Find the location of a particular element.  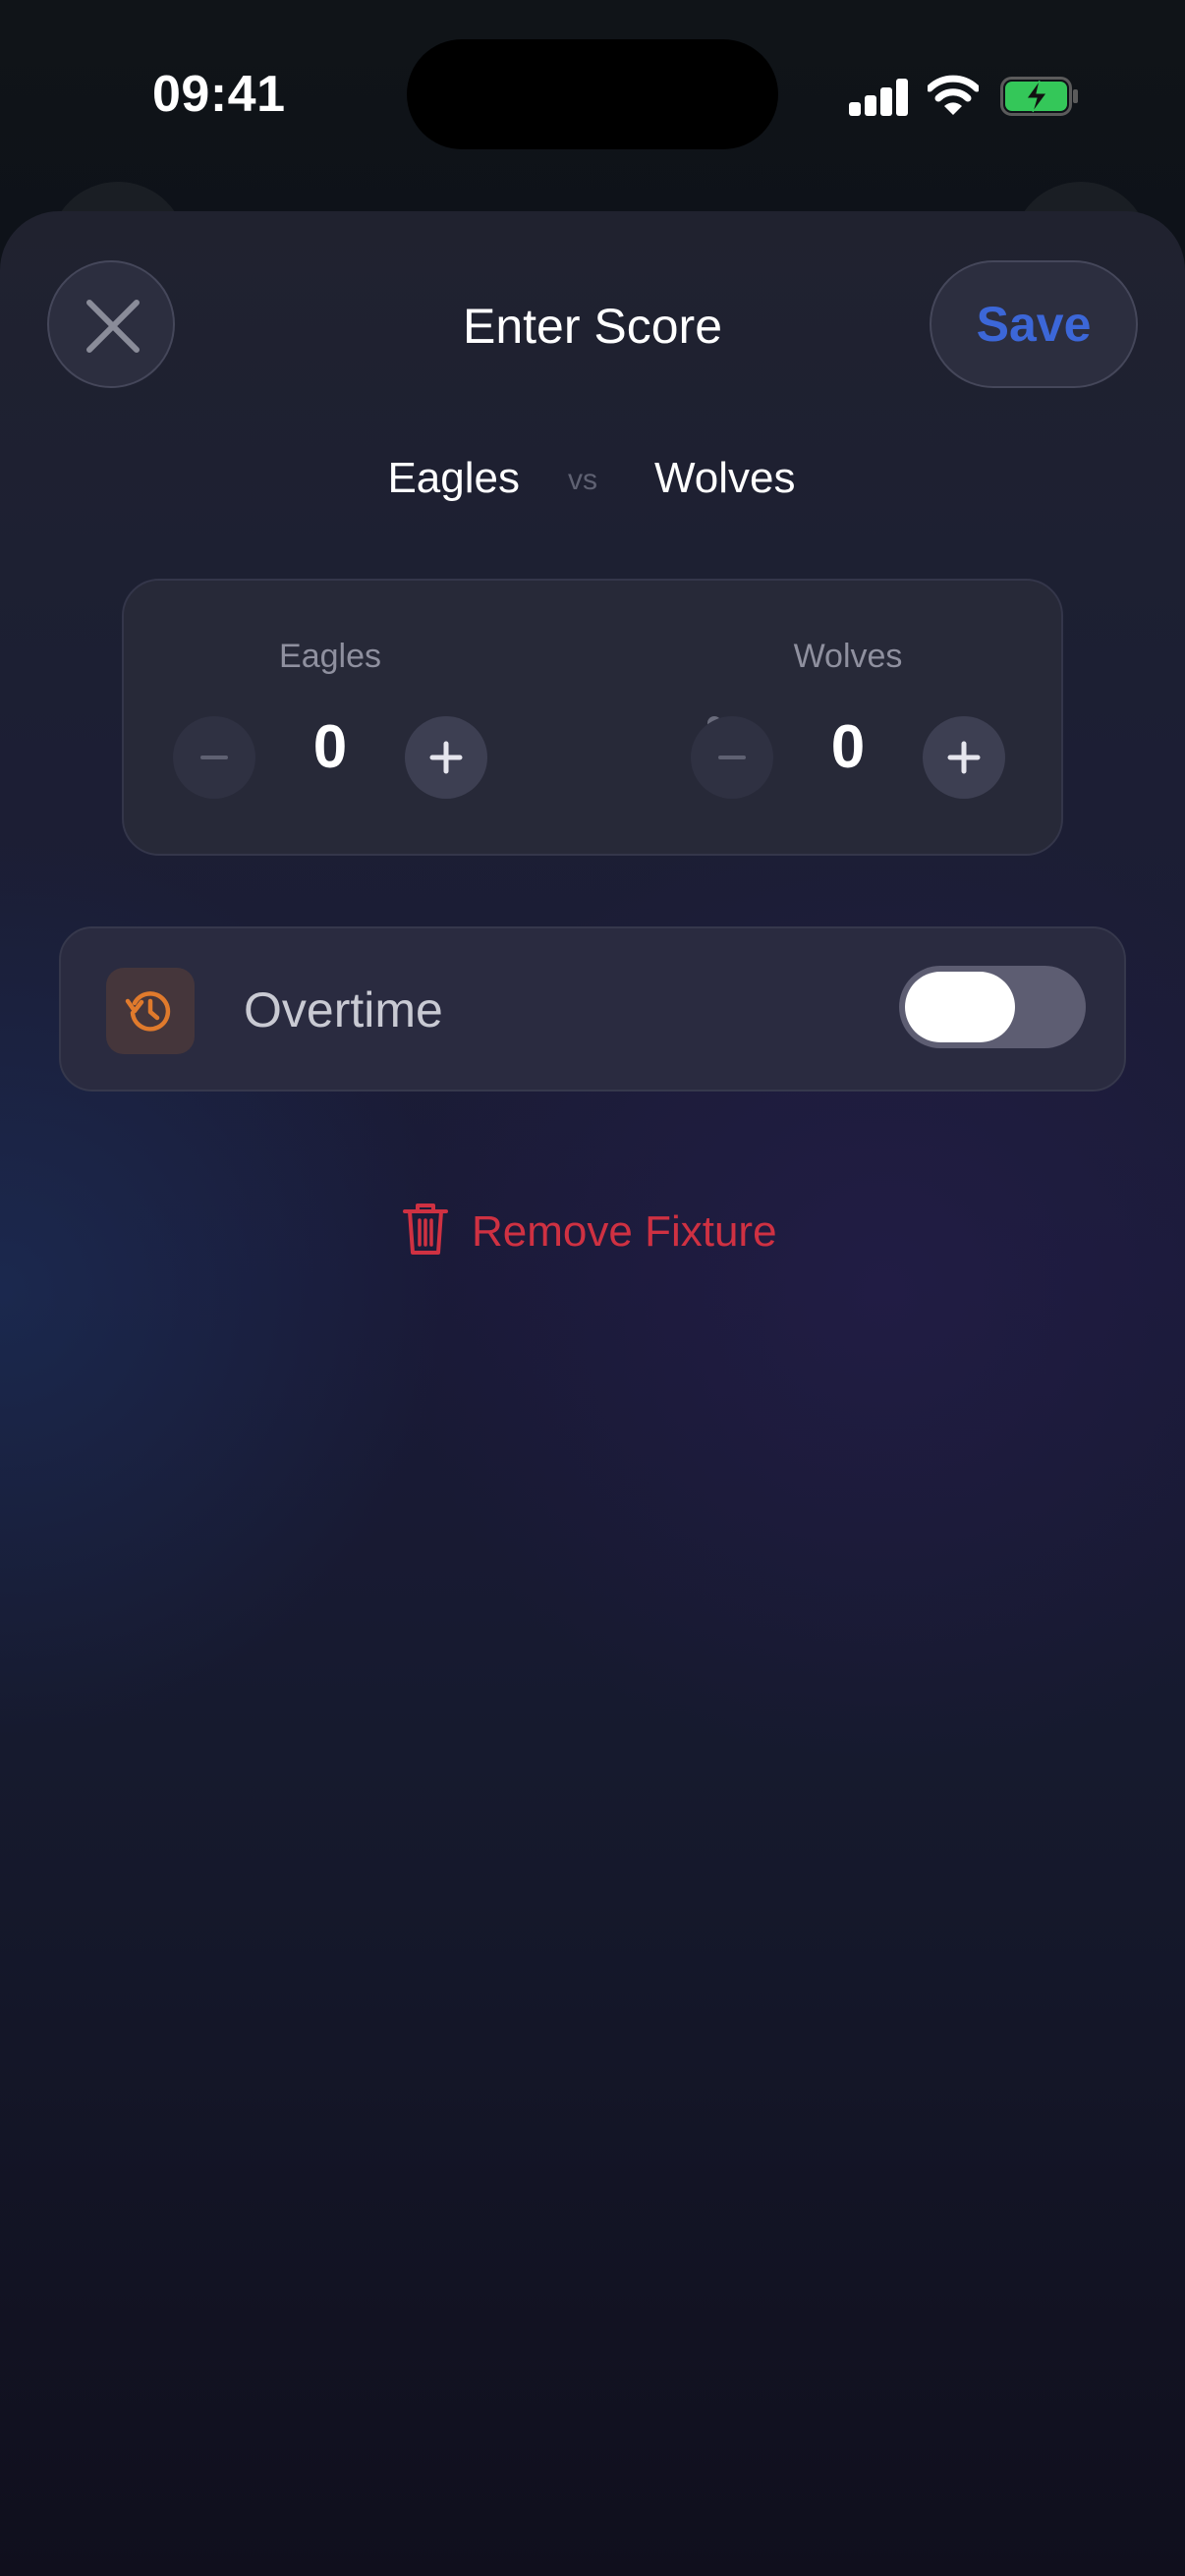

score-card: Eagles 0 Wolves 0 is located at coordinates (592, 717).